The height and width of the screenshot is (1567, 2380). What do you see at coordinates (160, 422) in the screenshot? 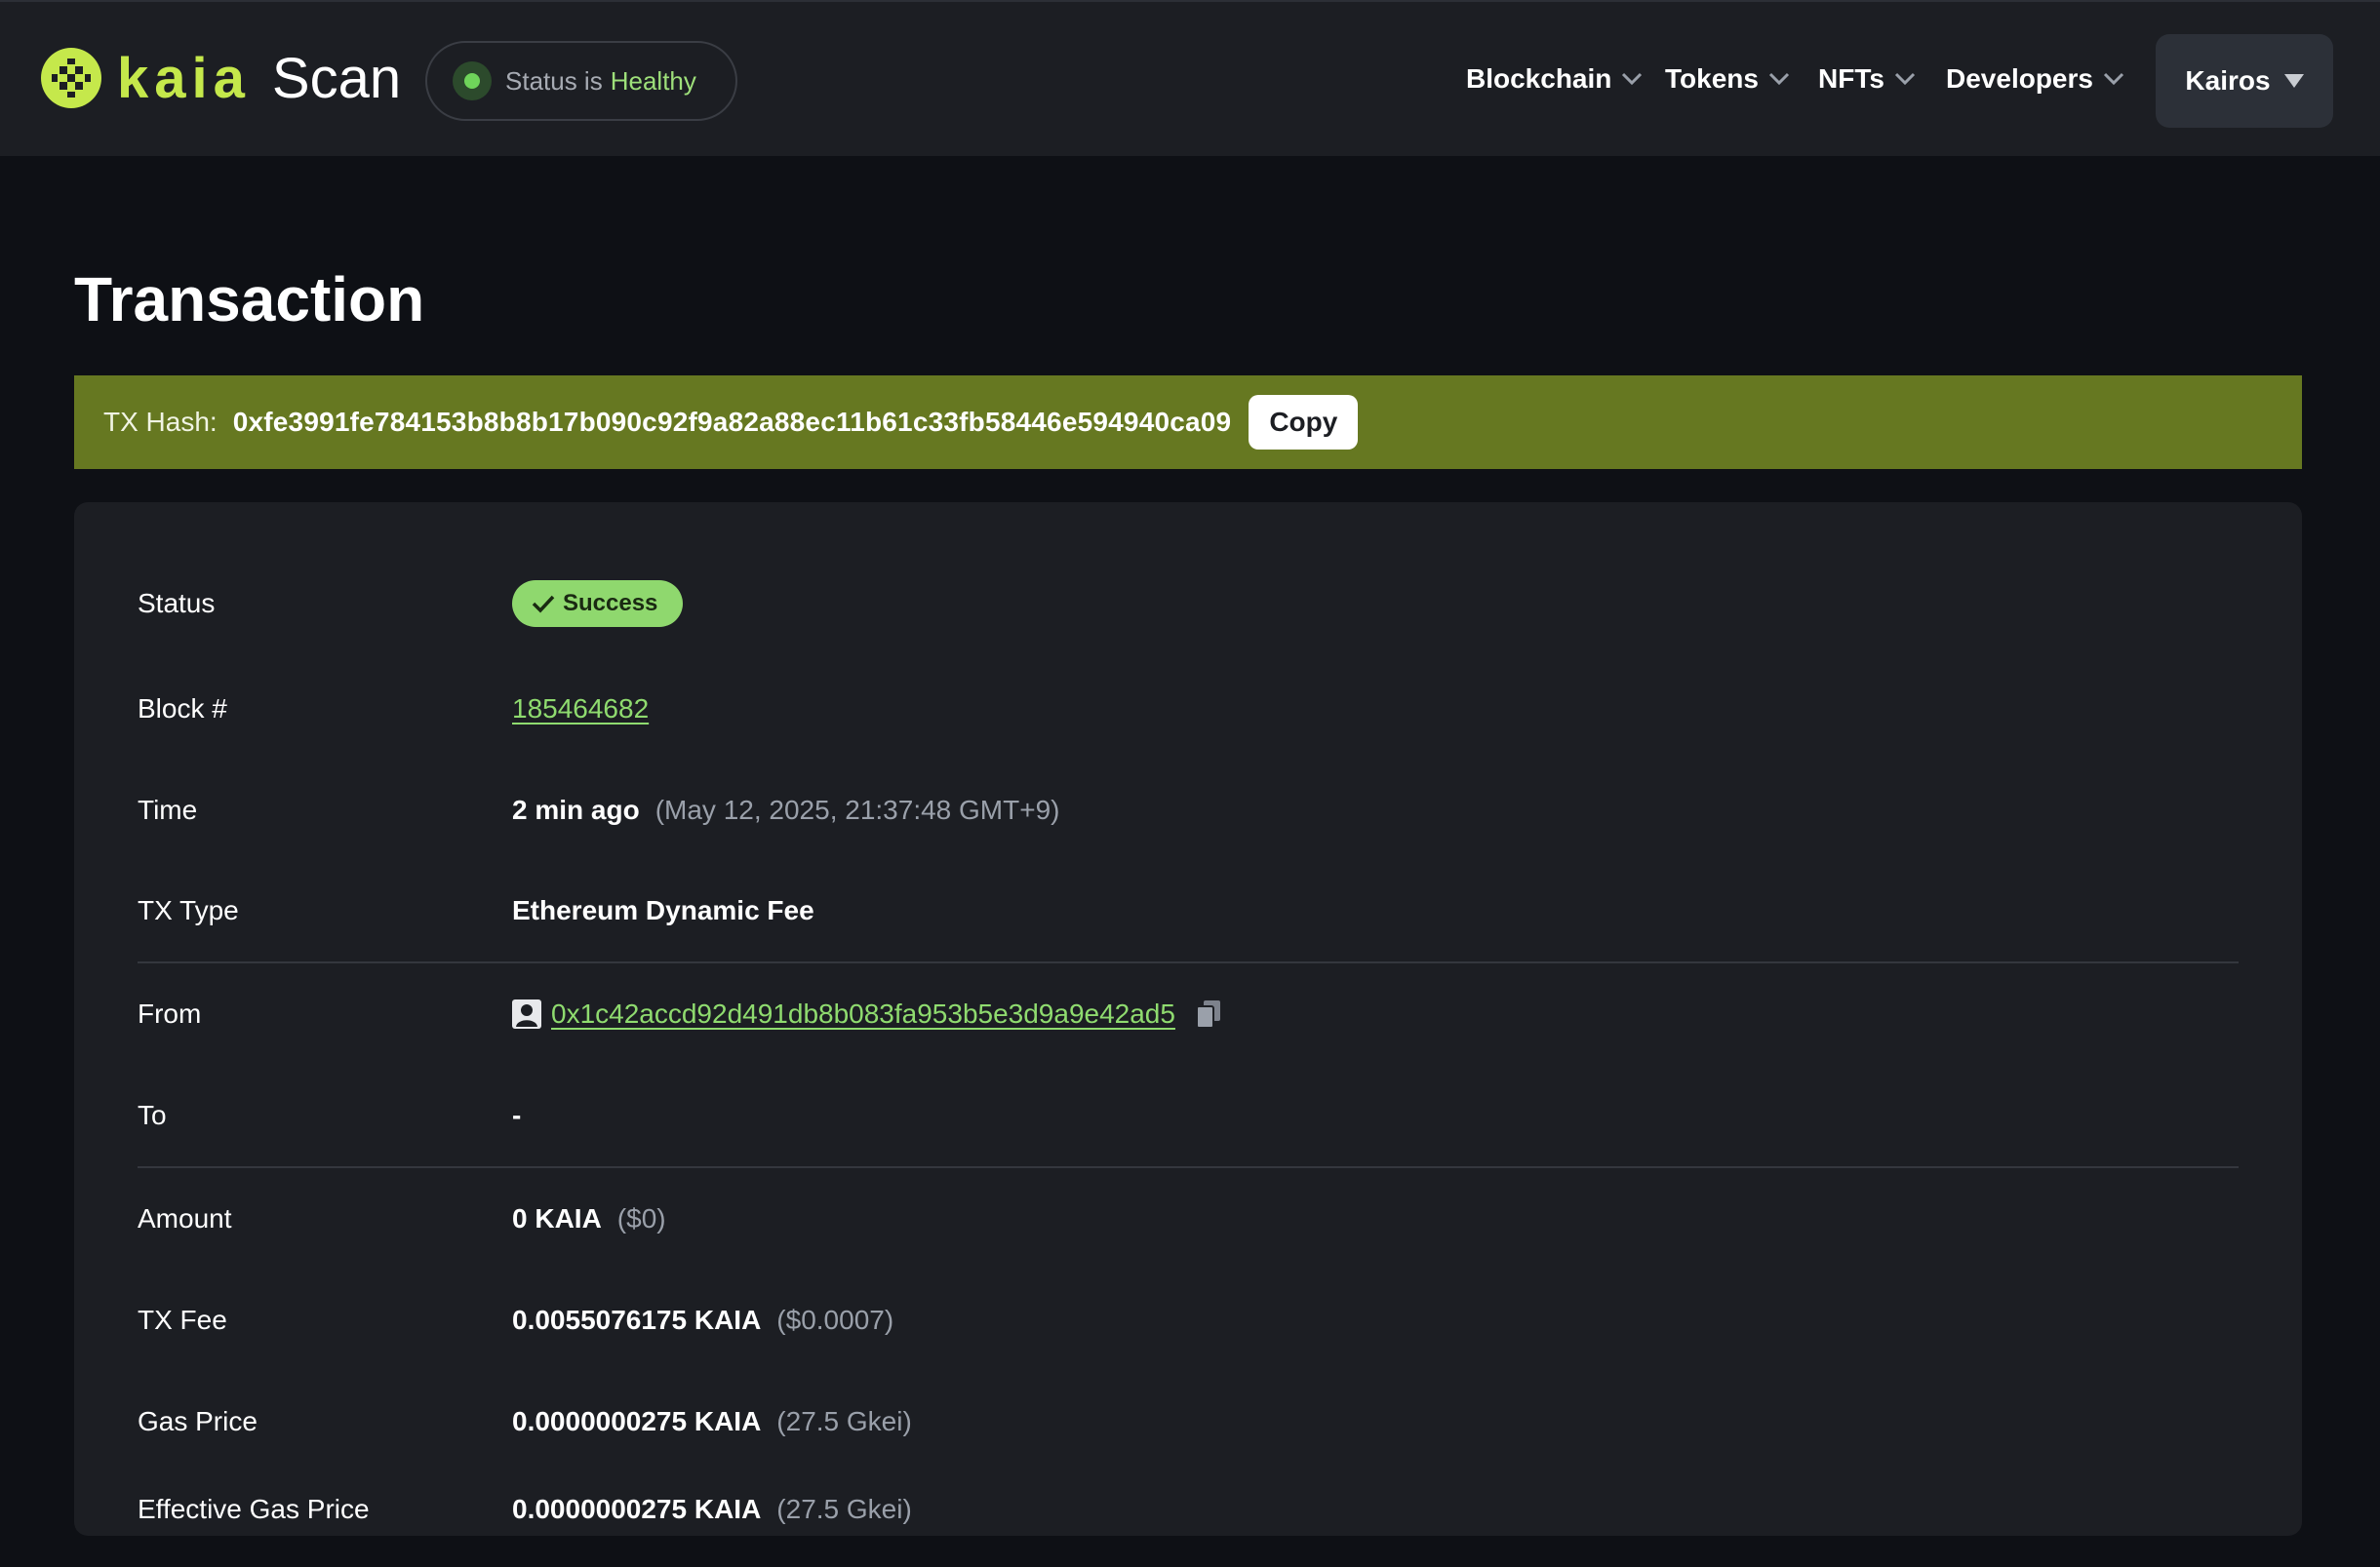
I see `tx-hash-label: TX Hash:` at bounding box center [160, 422].